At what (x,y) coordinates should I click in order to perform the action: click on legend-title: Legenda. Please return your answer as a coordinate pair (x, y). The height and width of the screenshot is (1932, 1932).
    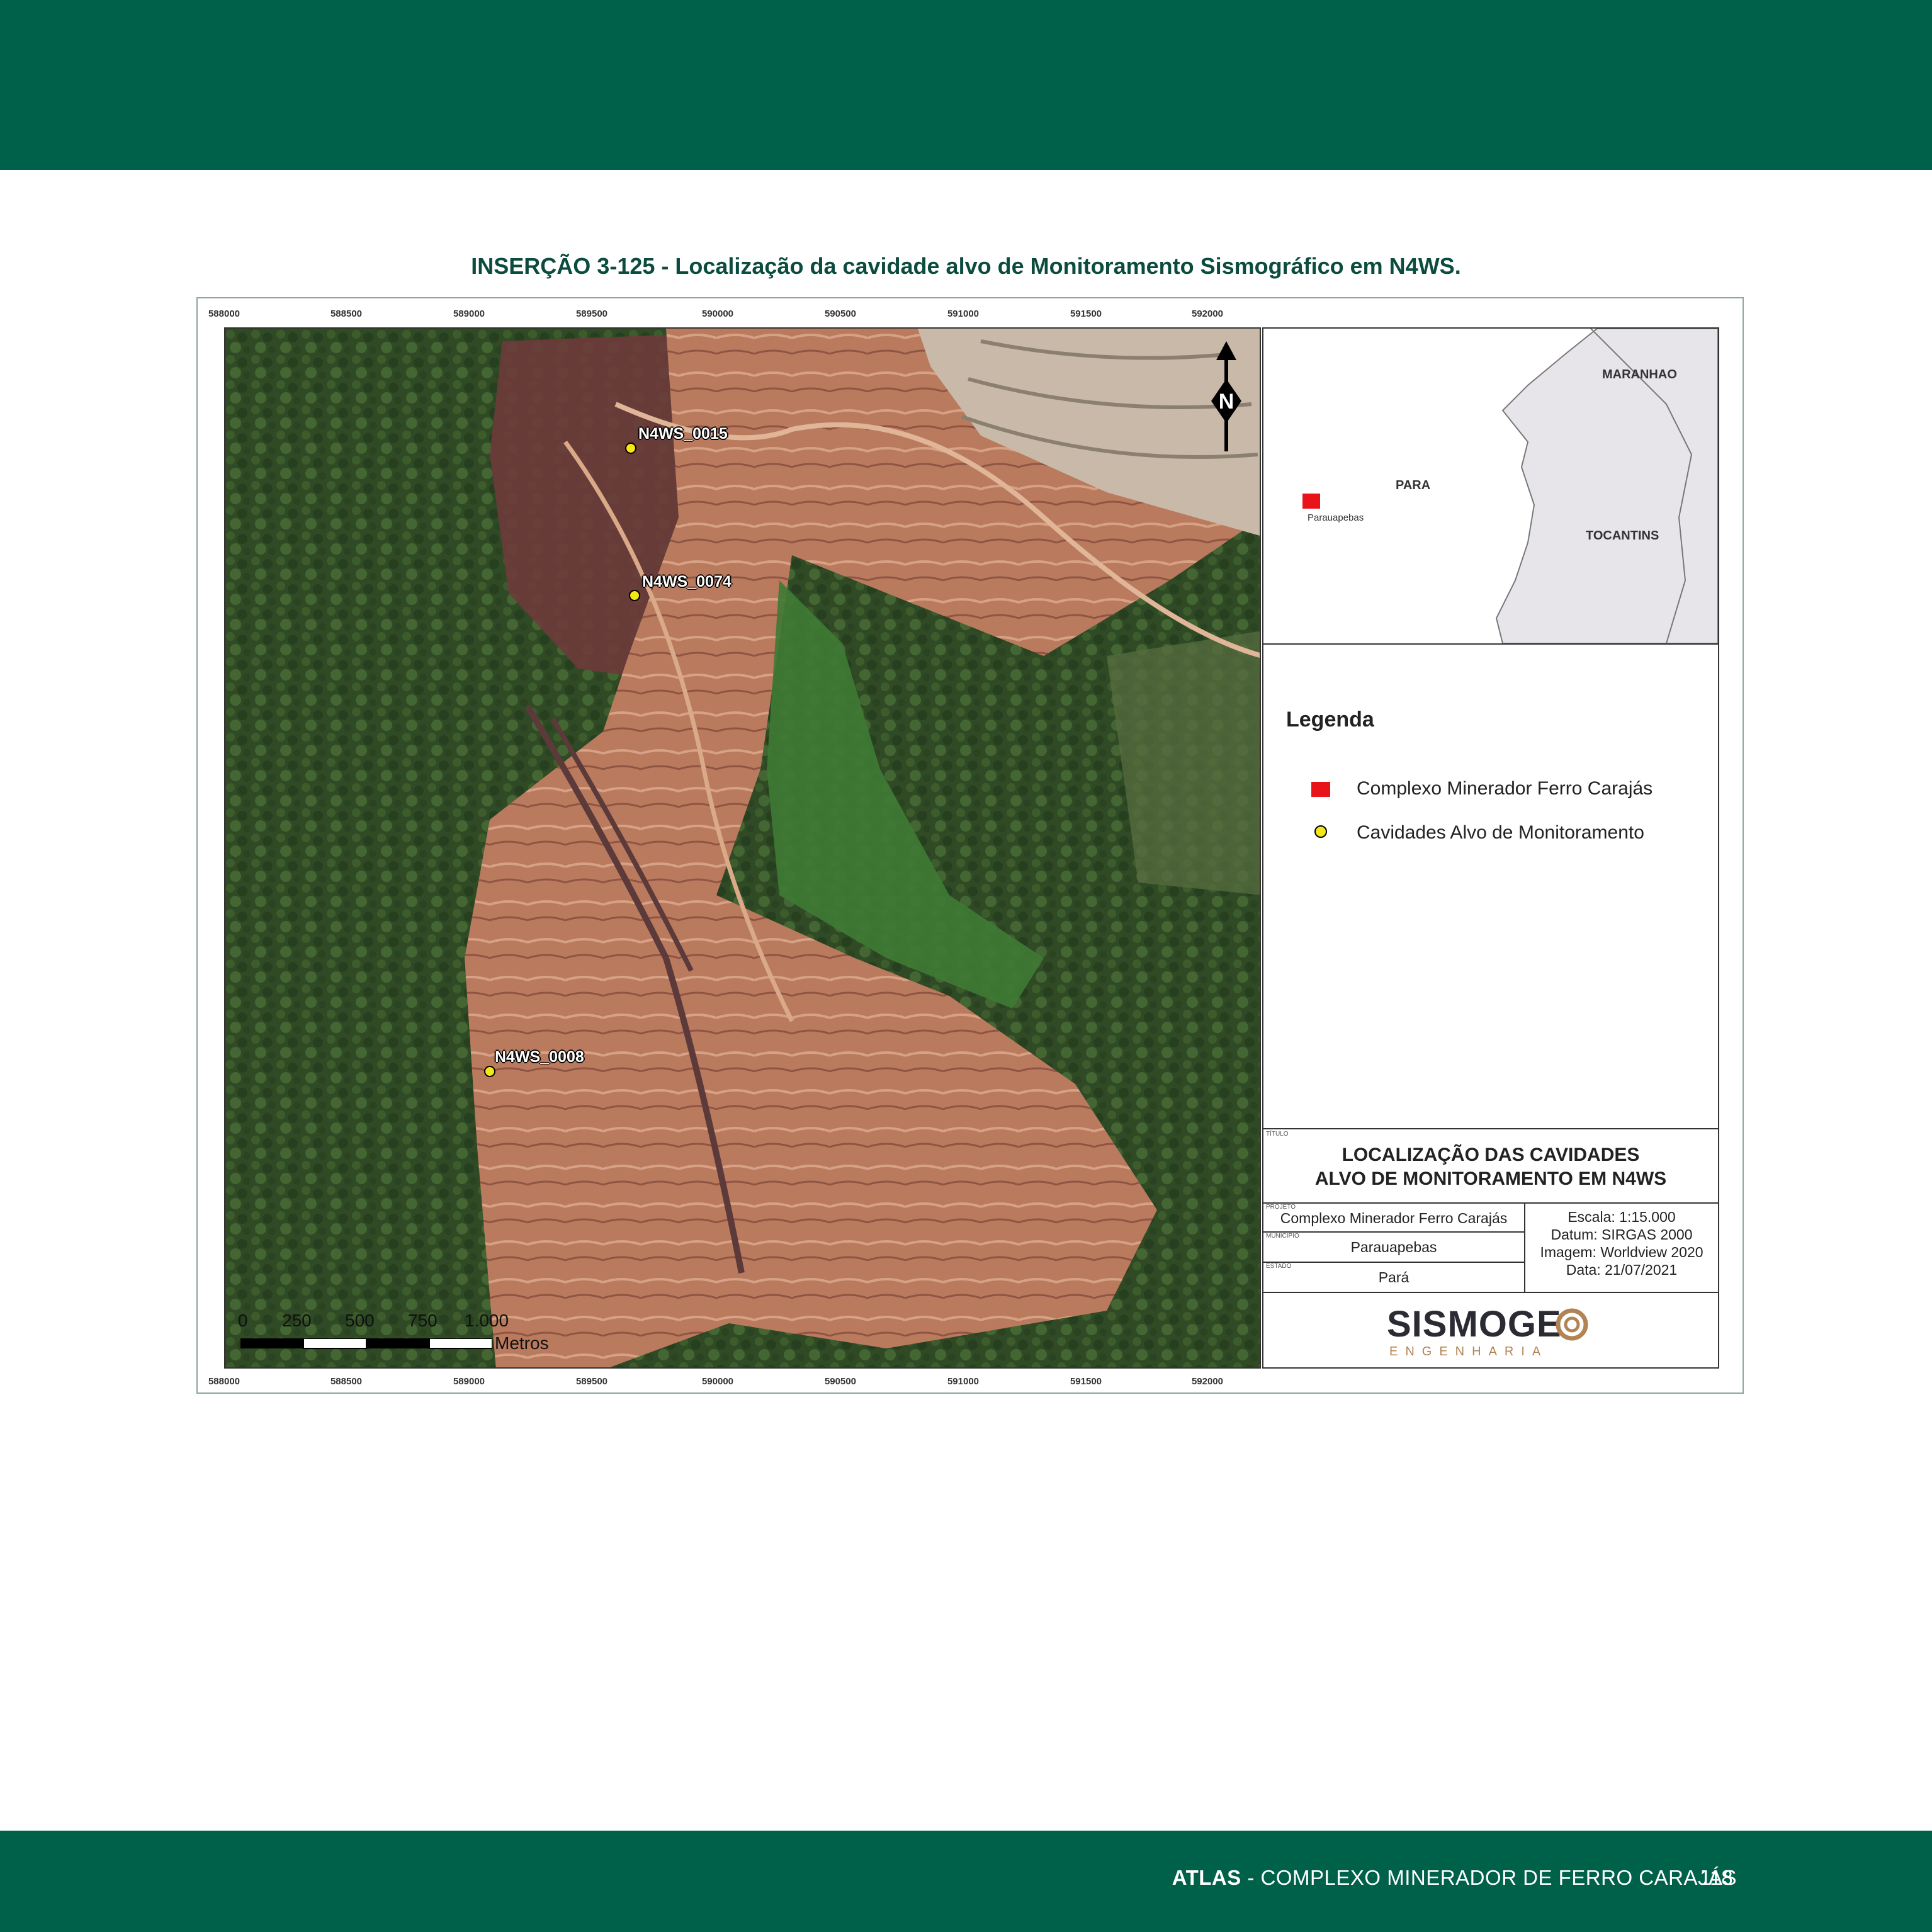
    Looking at the image, I should click on (1330, 720).